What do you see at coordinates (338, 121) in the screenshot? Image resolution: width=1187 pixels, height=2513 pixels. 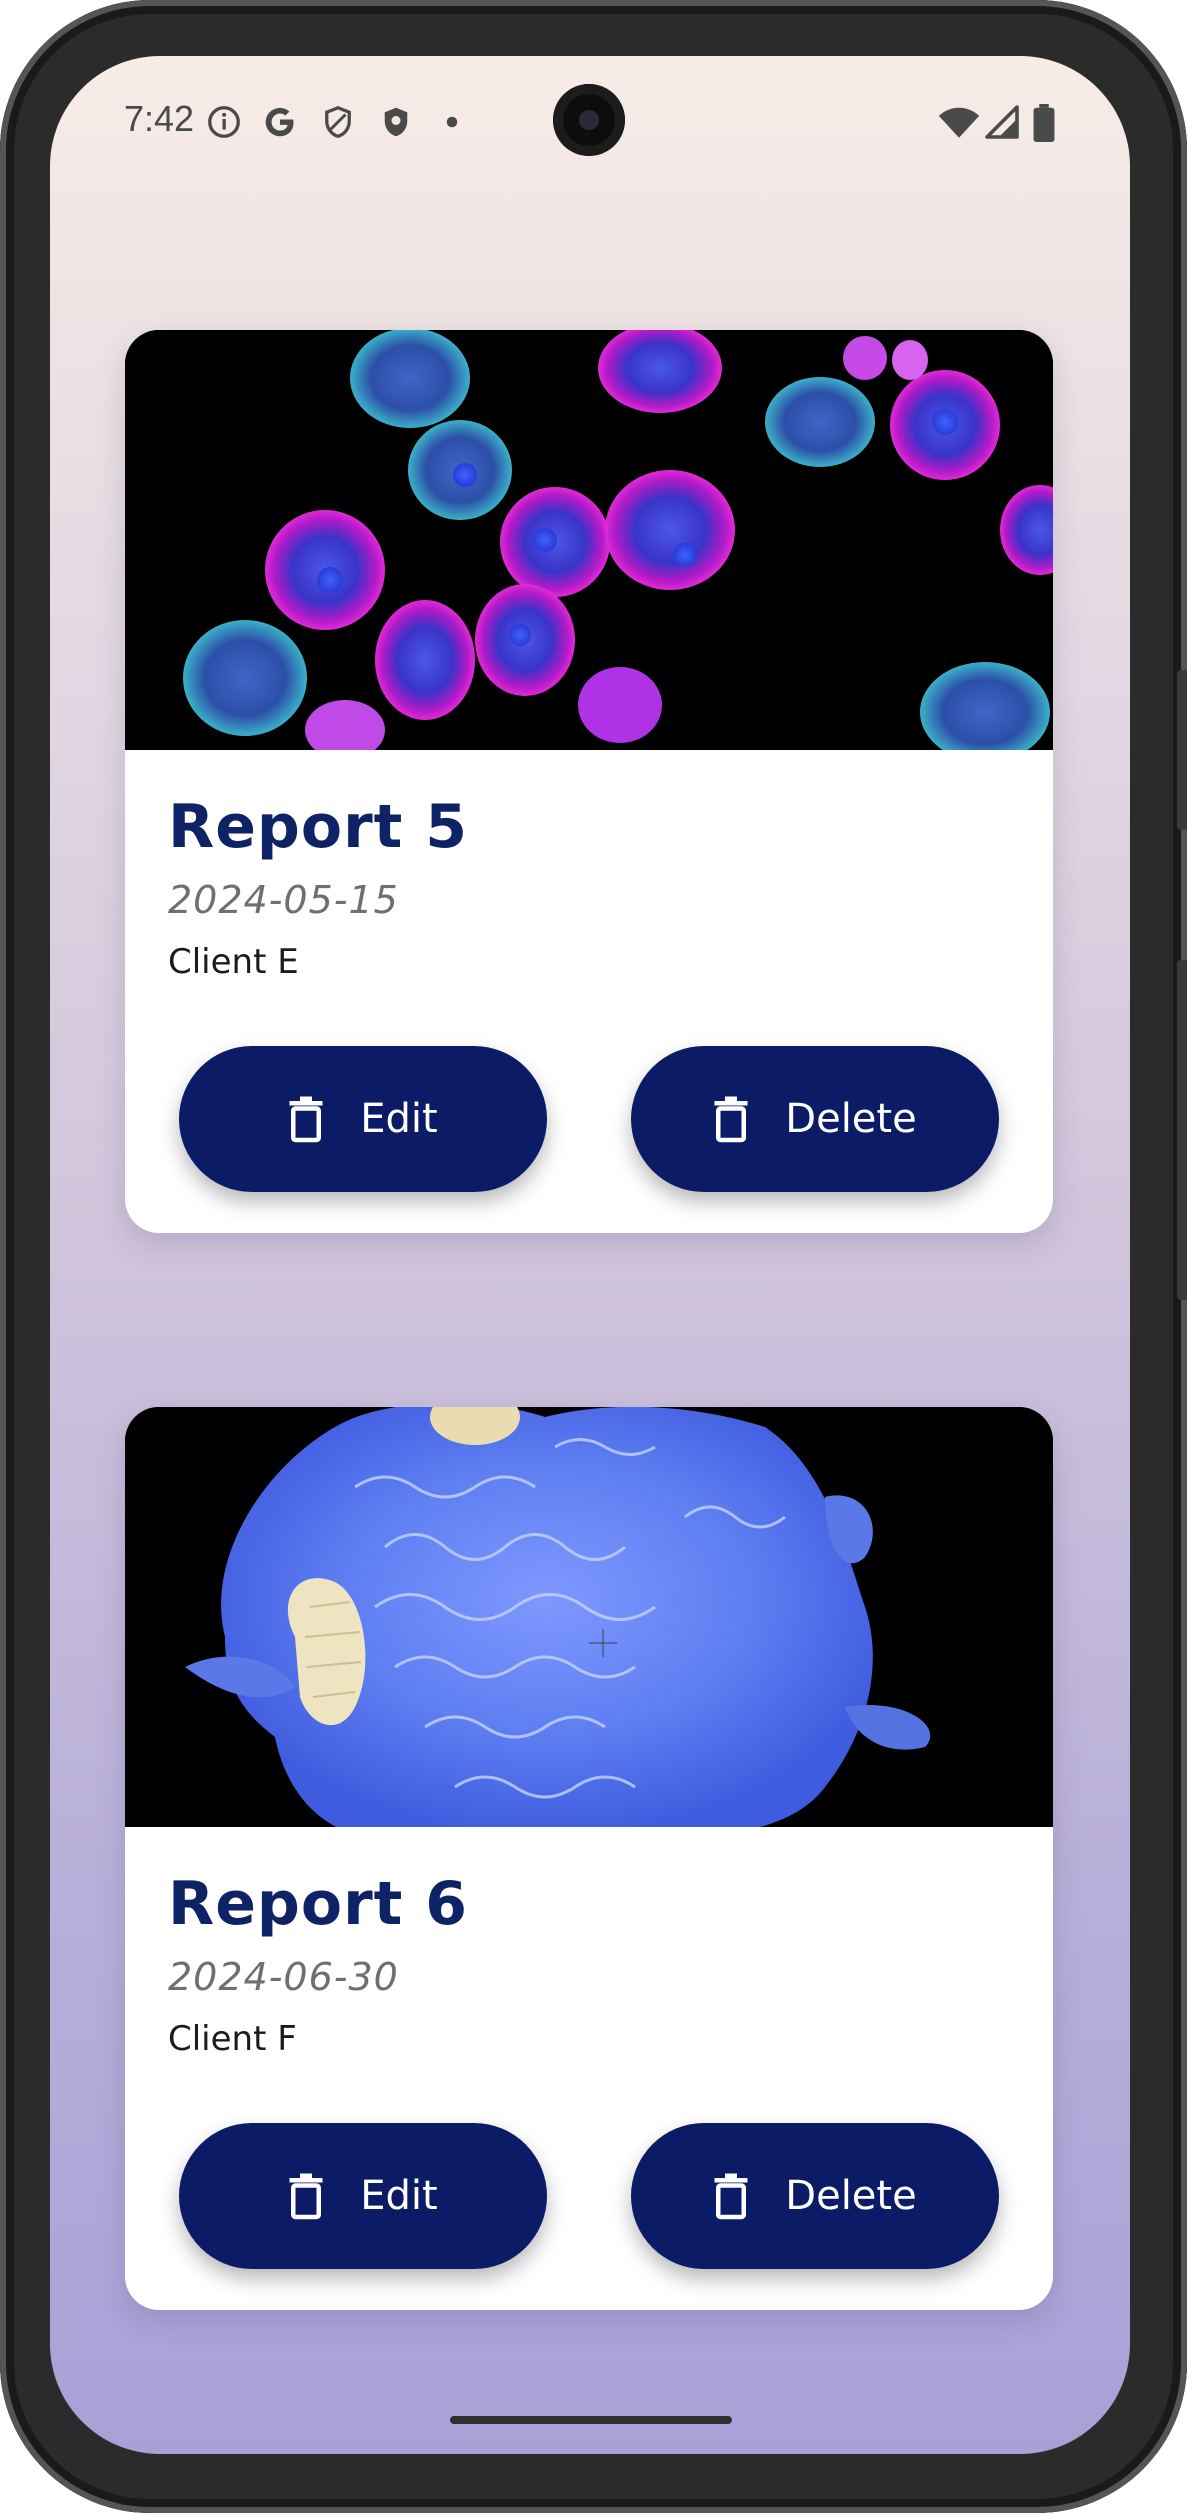 I see `shield-icon` at bounding box center [338, 121].